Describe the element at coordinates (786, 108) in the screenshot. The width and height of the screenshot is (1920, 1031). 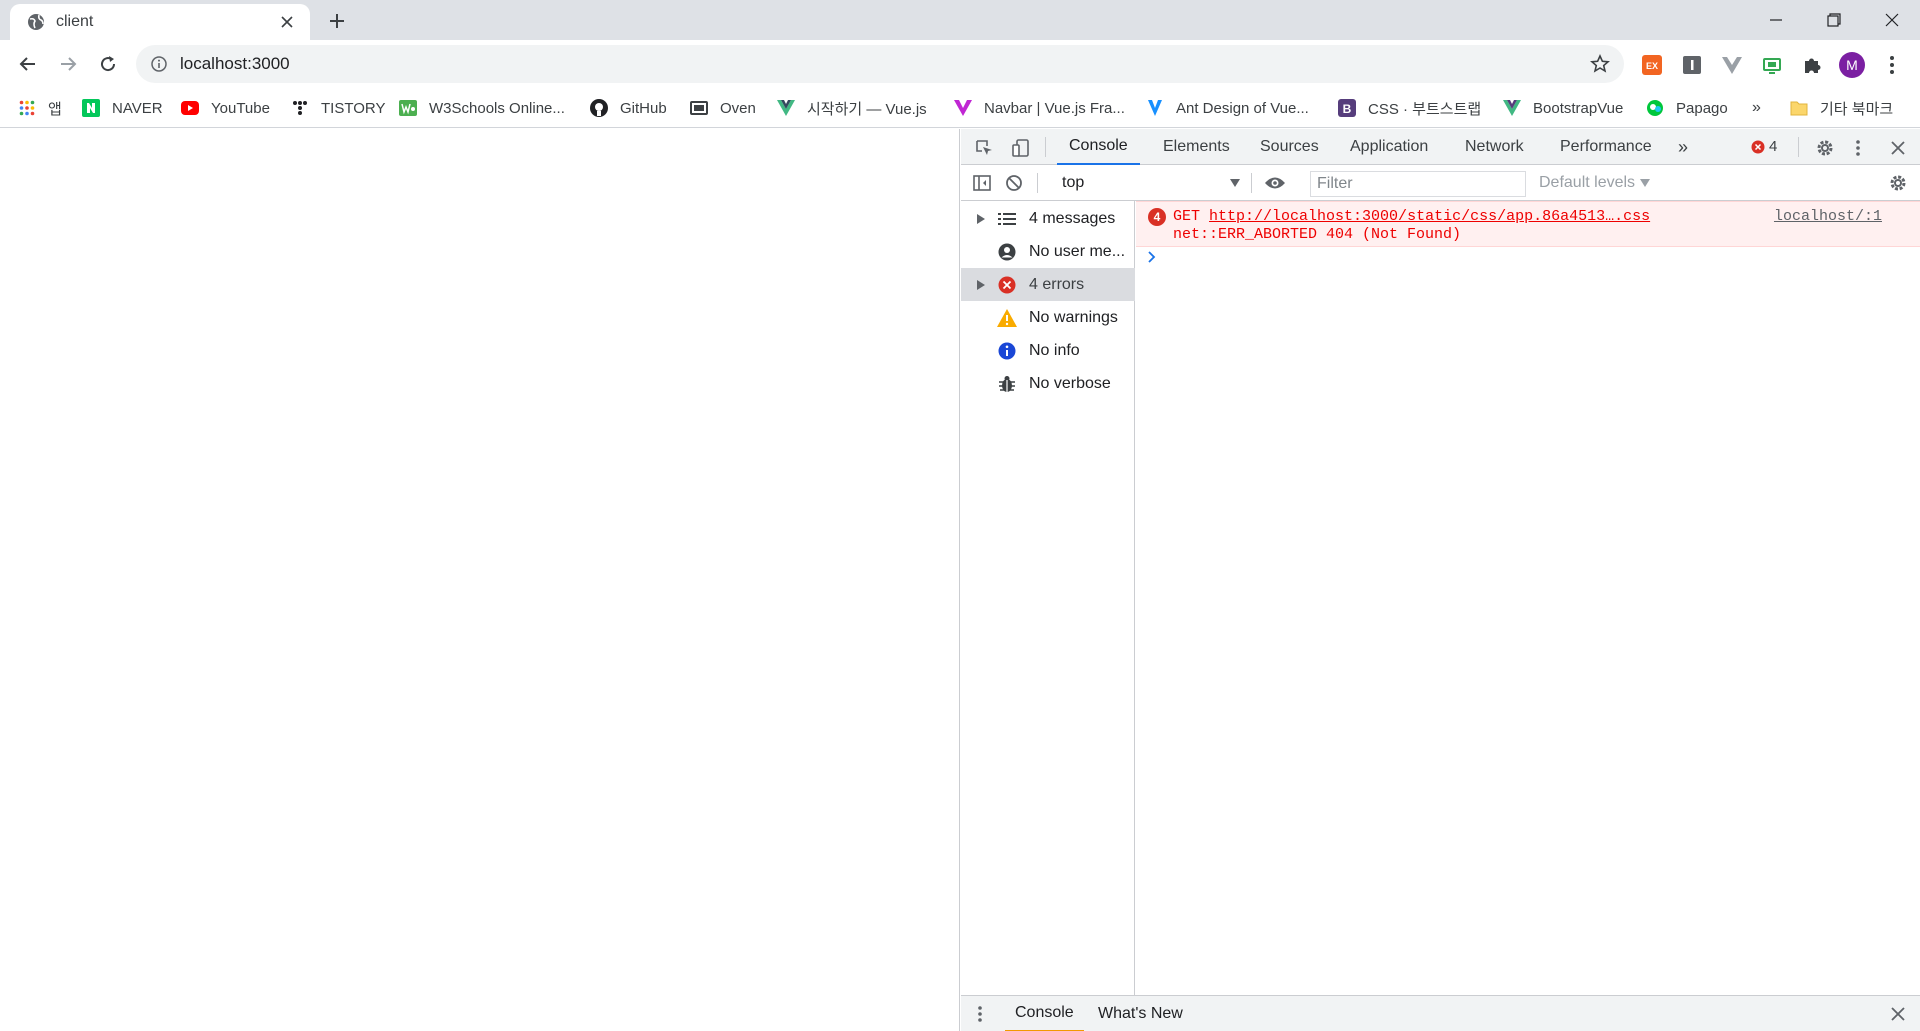
I see `vue-icon` at that location.